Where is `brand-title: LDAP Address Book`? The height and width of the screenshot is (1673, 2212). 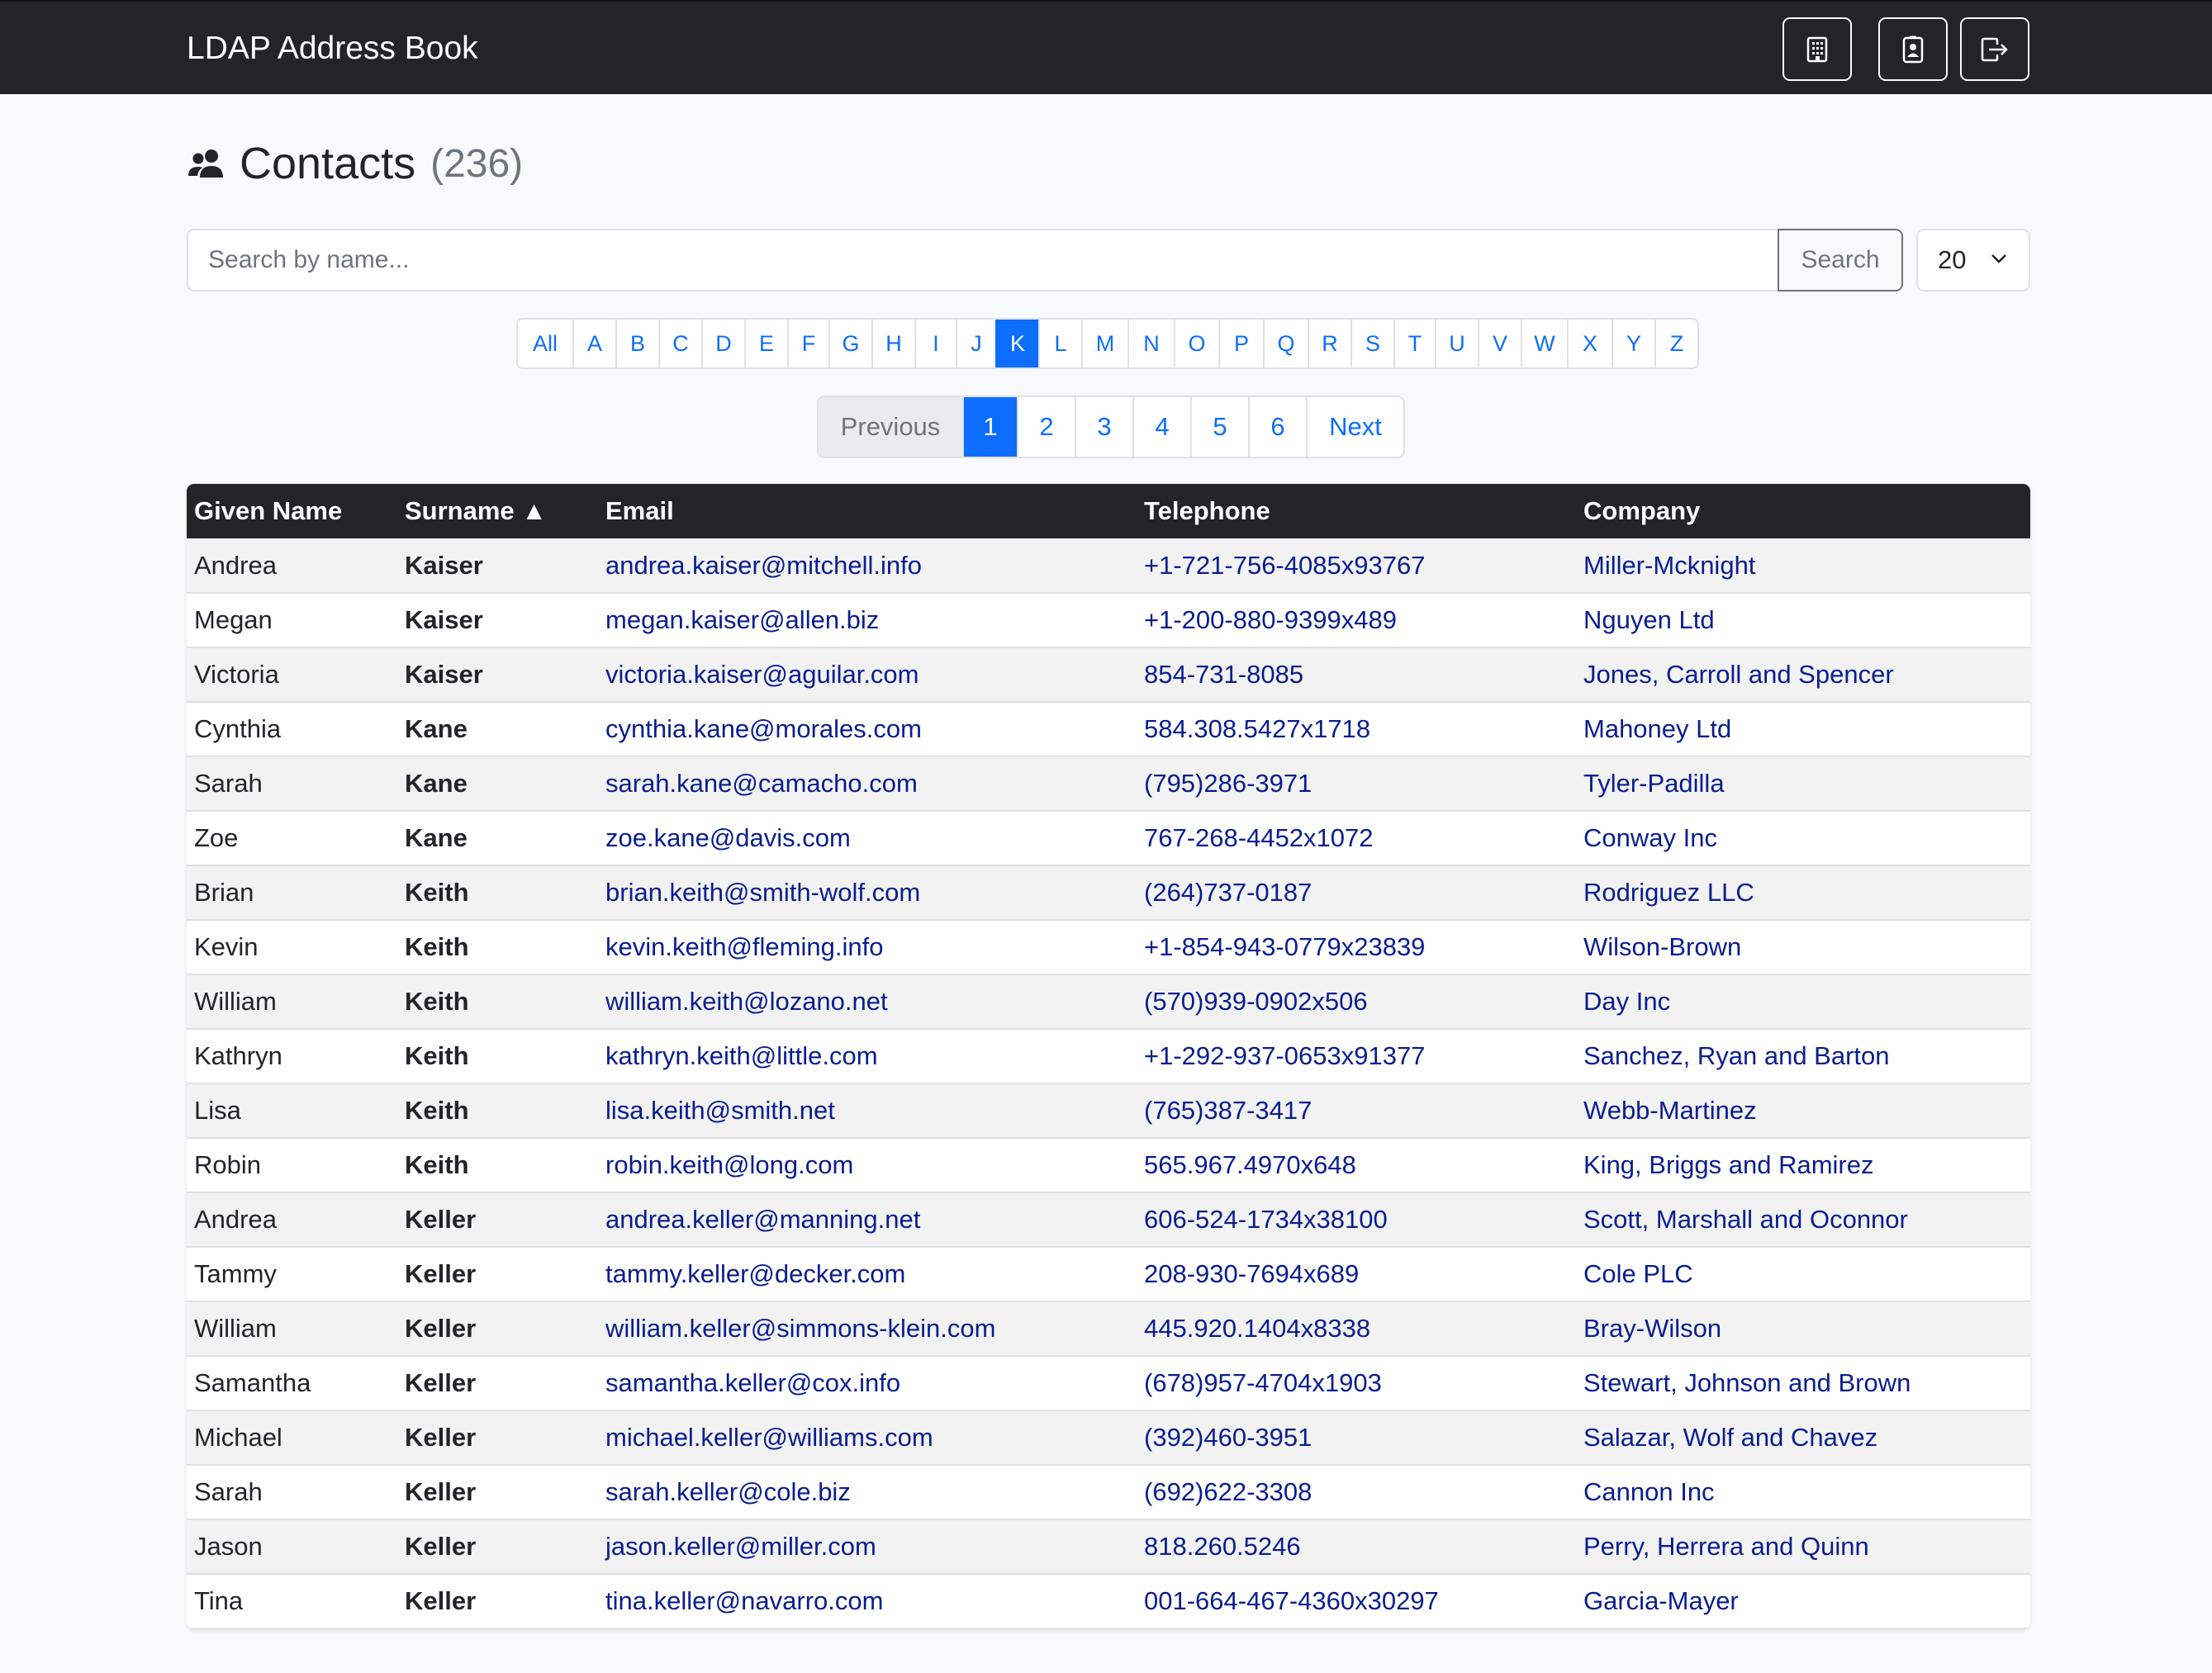
brand-title: LDAP Address Book is located at coordinates (332, 49).